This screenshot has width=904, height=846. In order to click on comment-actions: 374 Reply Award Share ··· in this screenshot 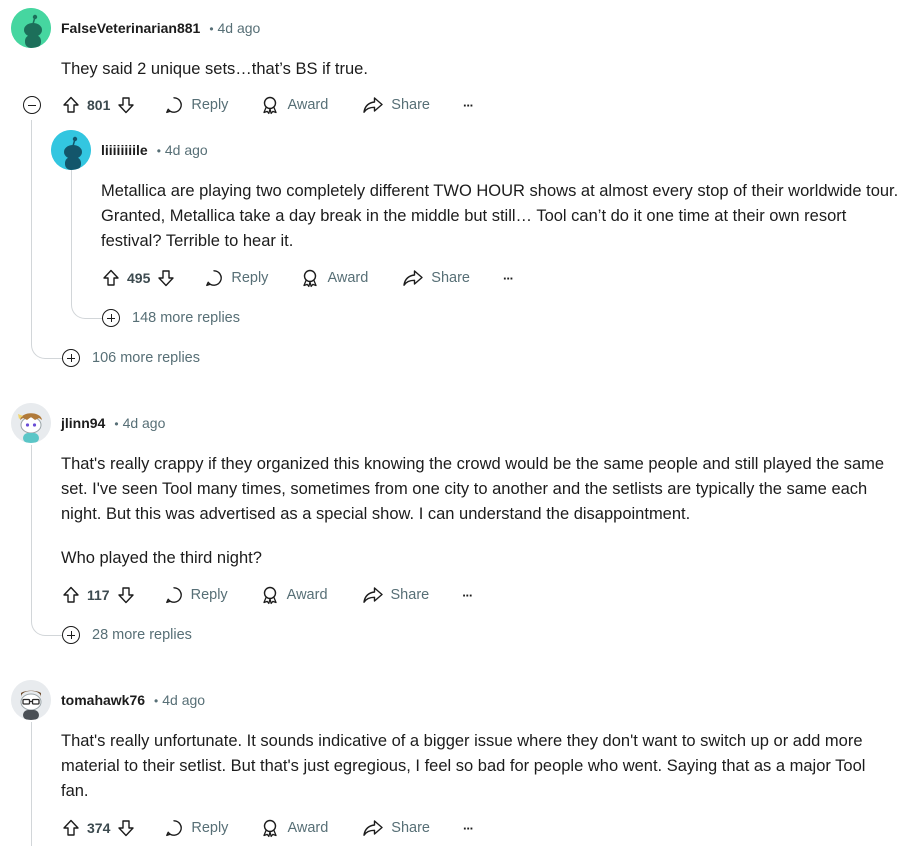, I will do `click(267, 828)`.